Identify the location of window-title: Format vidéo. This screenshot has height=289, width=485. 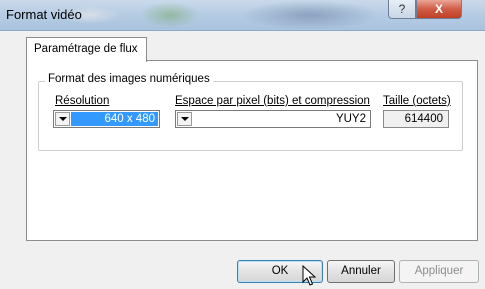
(44, 14).